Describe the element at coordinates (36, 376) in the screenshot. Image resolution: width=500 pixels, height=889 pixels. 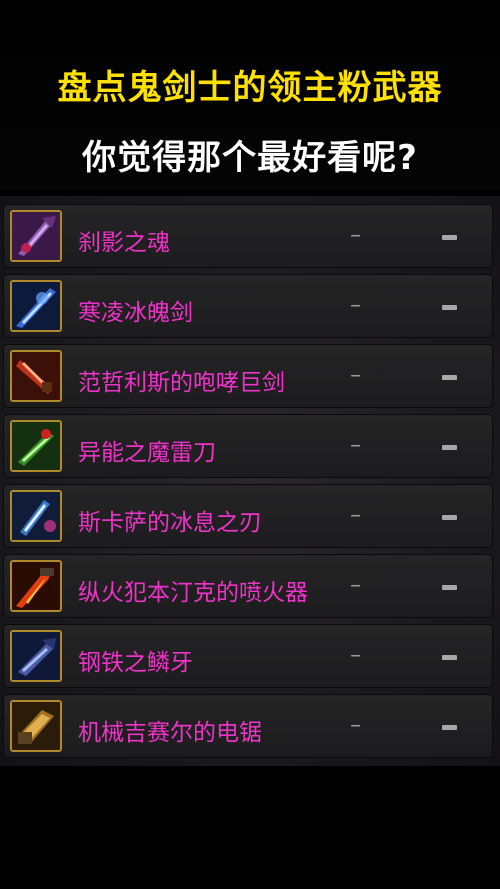
I see `great-sword-icon` at that location.